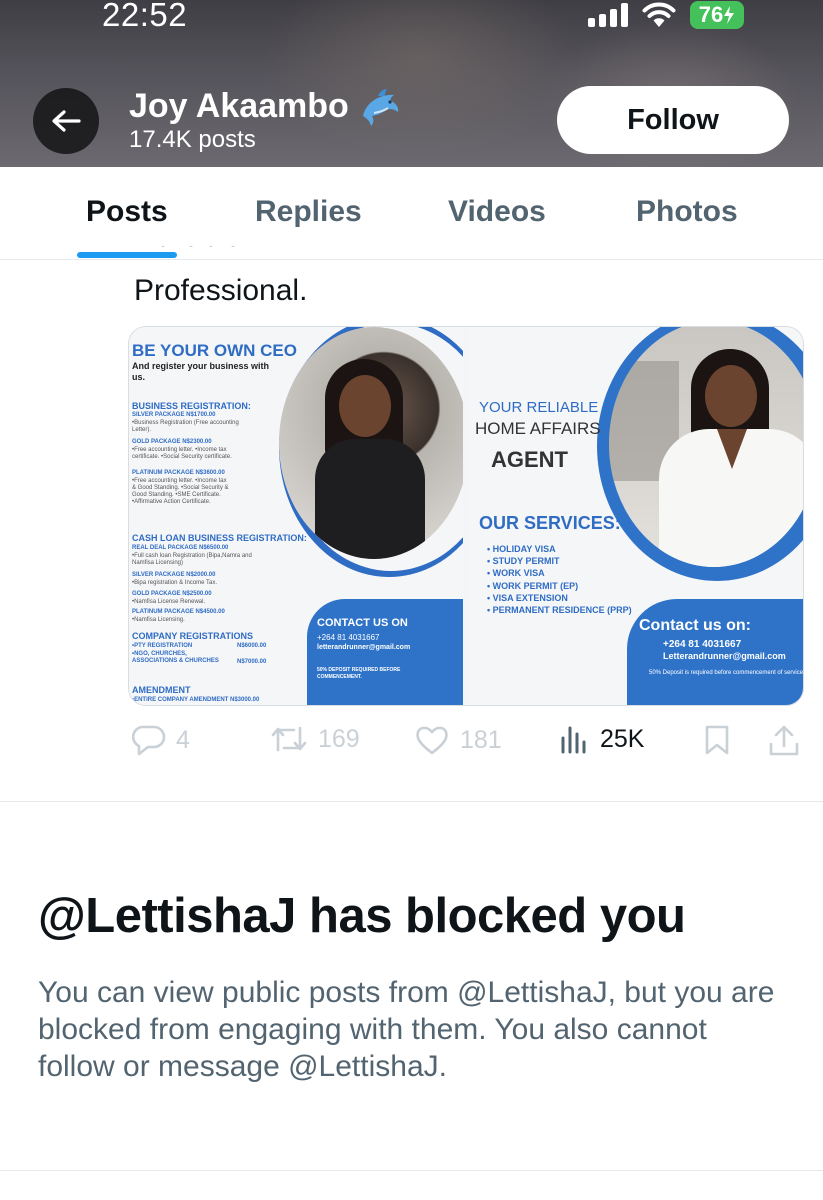 Image resolution: width=823 pixels, height=1200 pixels. Describe the element at coordinates (550, 523) in the screenshot. I see `flyer-services-title: OUR SERVICES:` at that location.